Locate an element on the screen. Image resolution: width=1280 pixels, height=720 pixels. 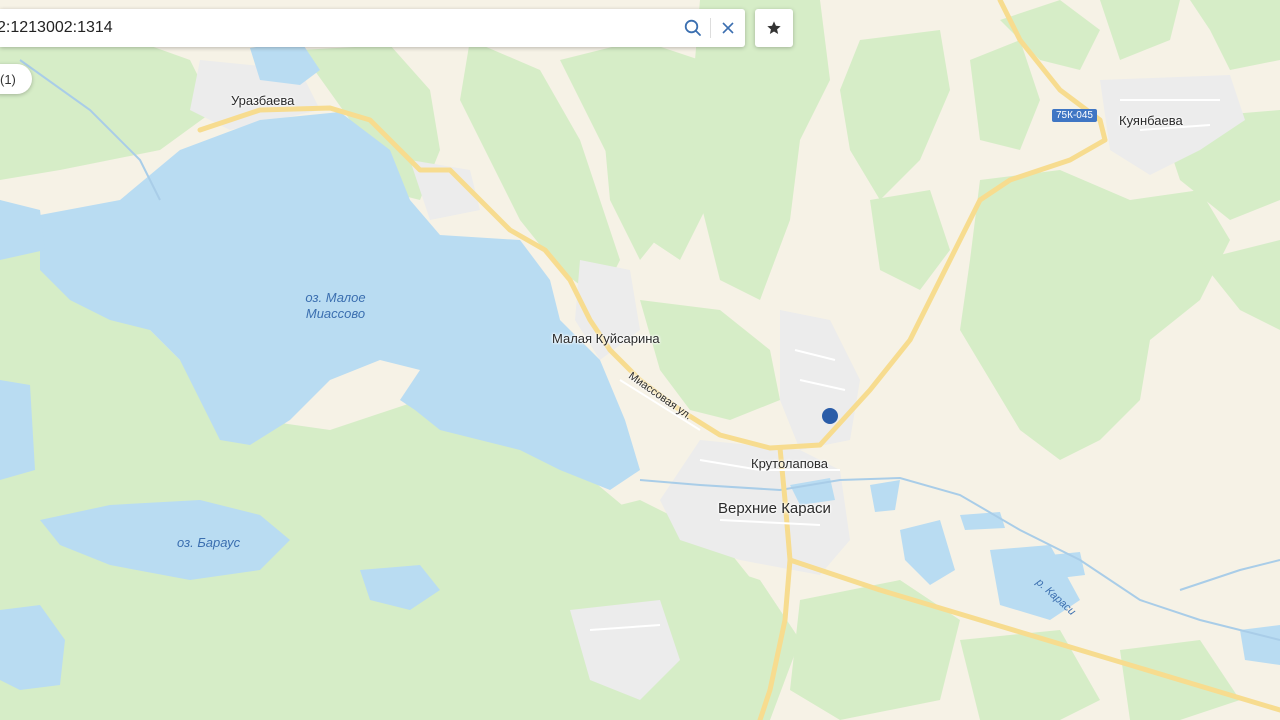
search-icon is located at coordinates (692, 27).